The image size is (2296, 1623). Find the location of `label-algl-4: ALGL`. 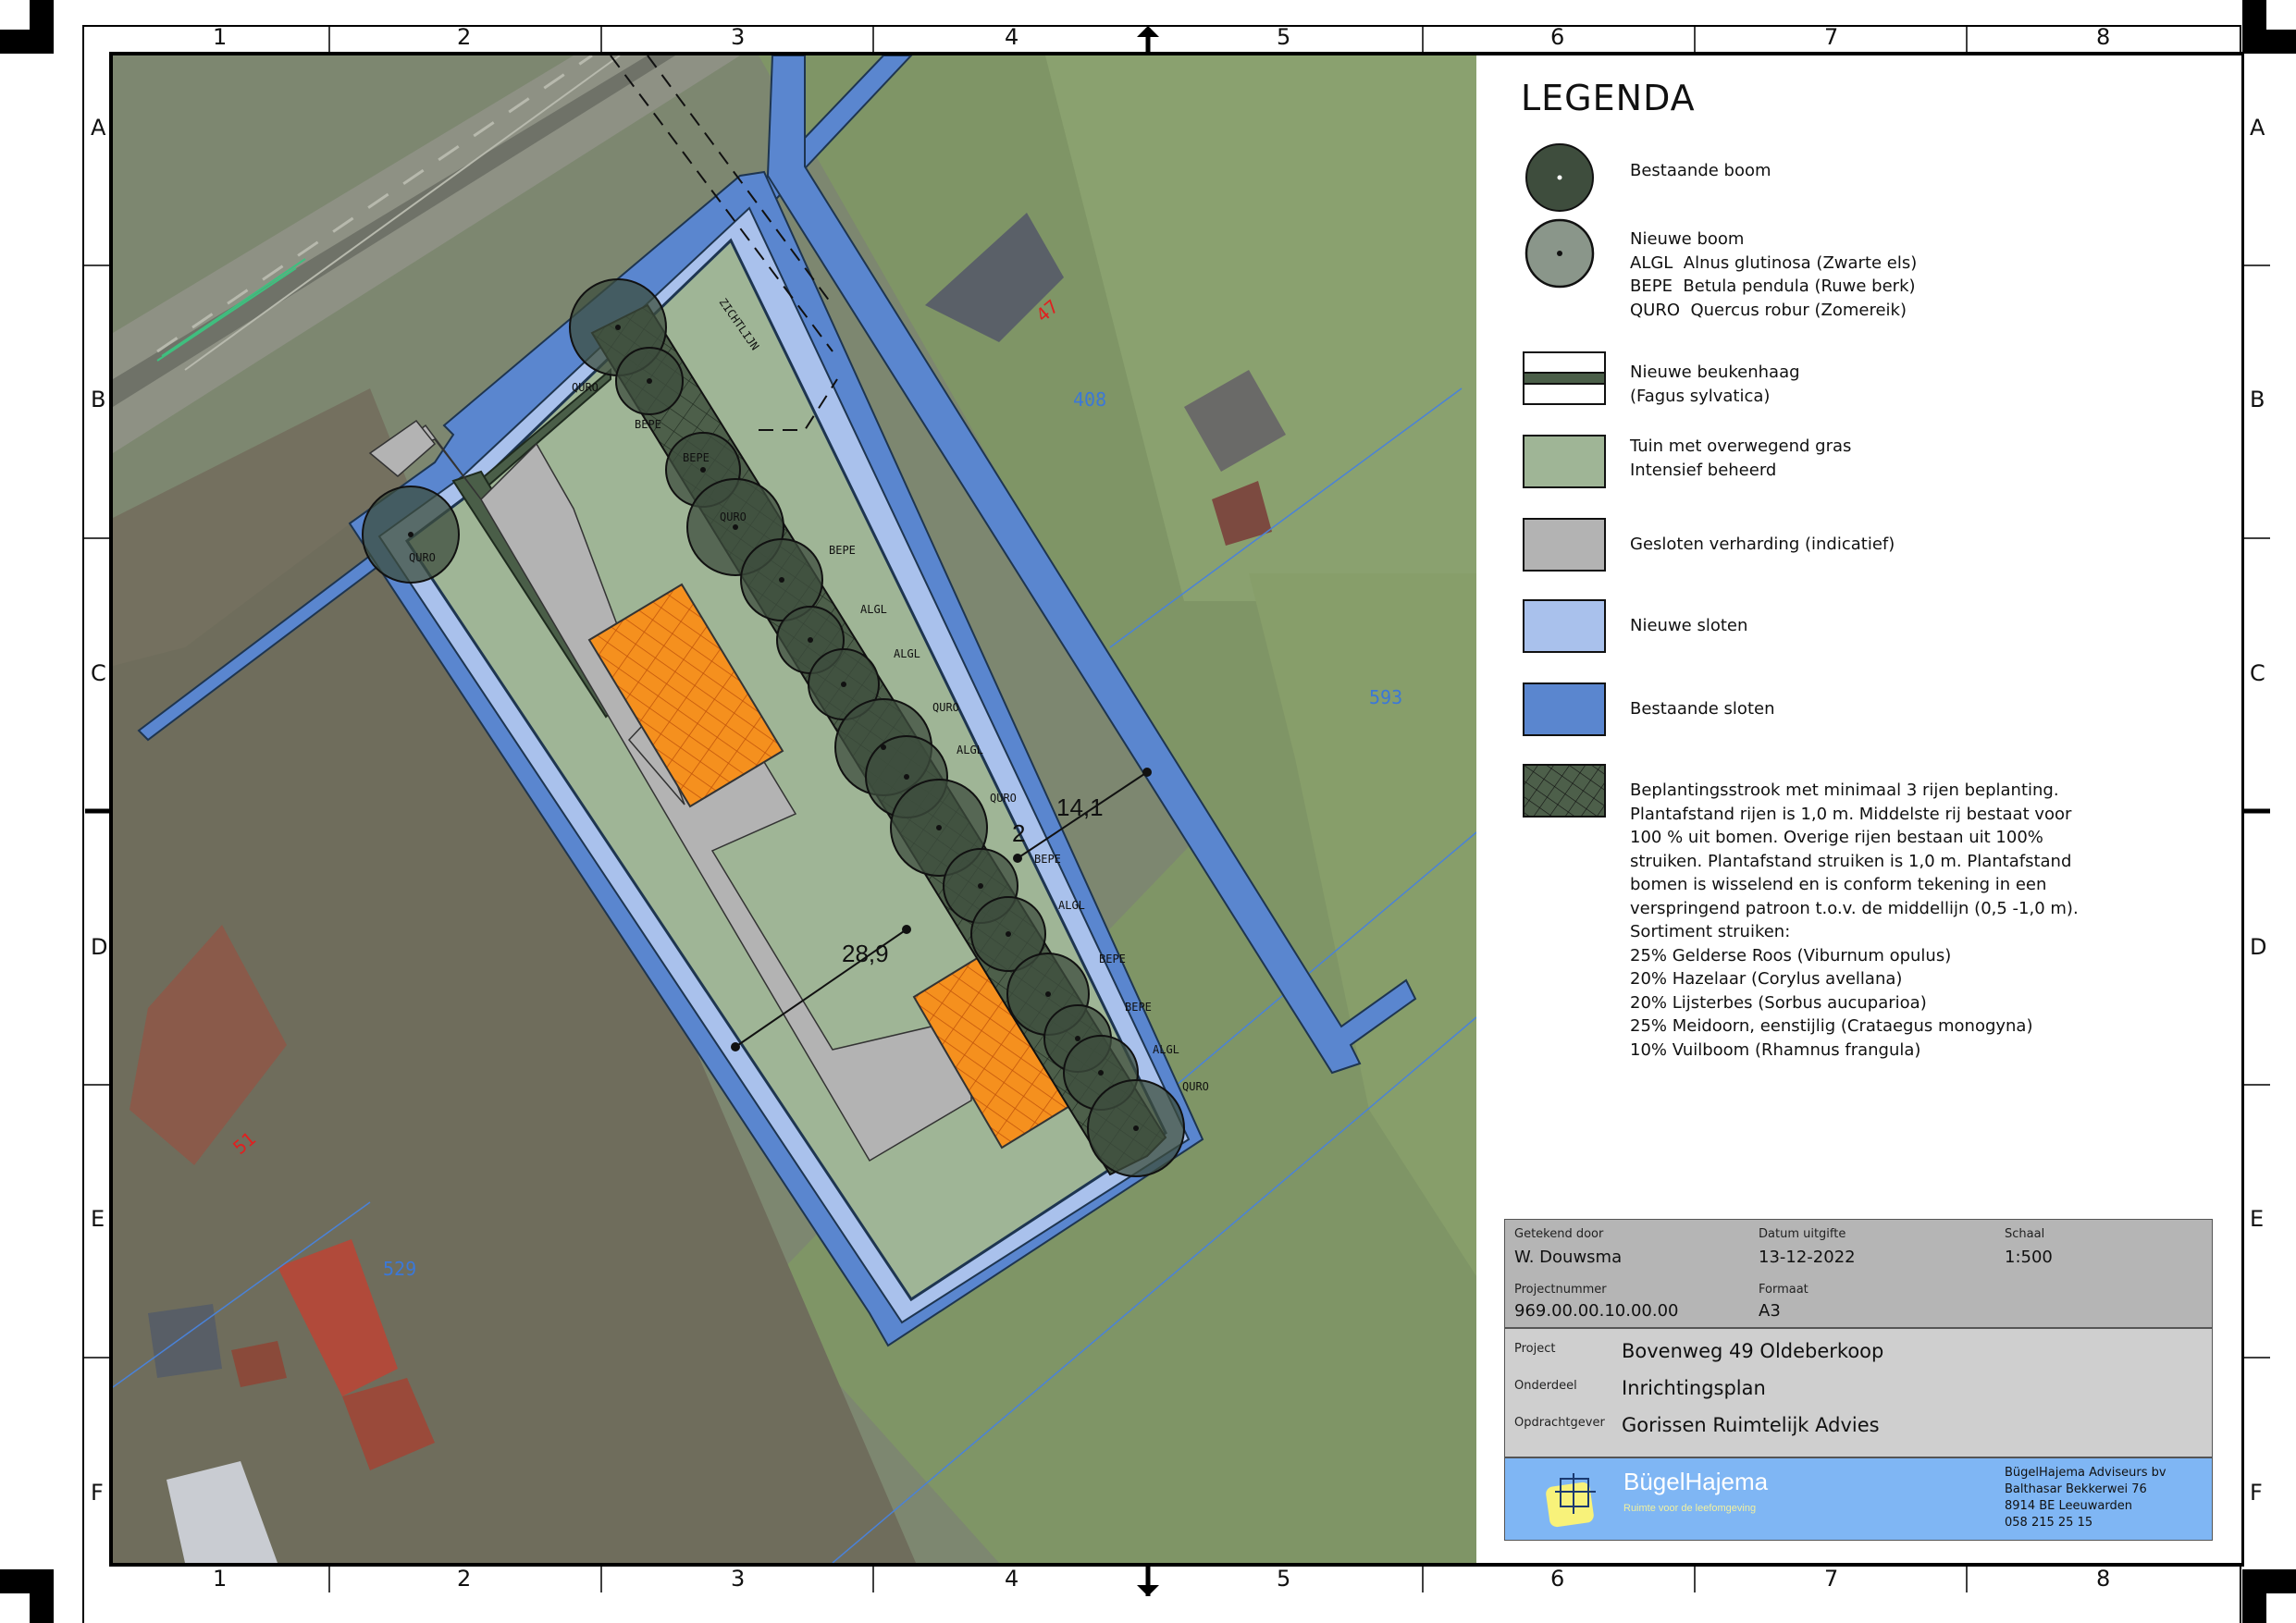

label-algl-4: ALGL is located at coordinates (1071, 905).